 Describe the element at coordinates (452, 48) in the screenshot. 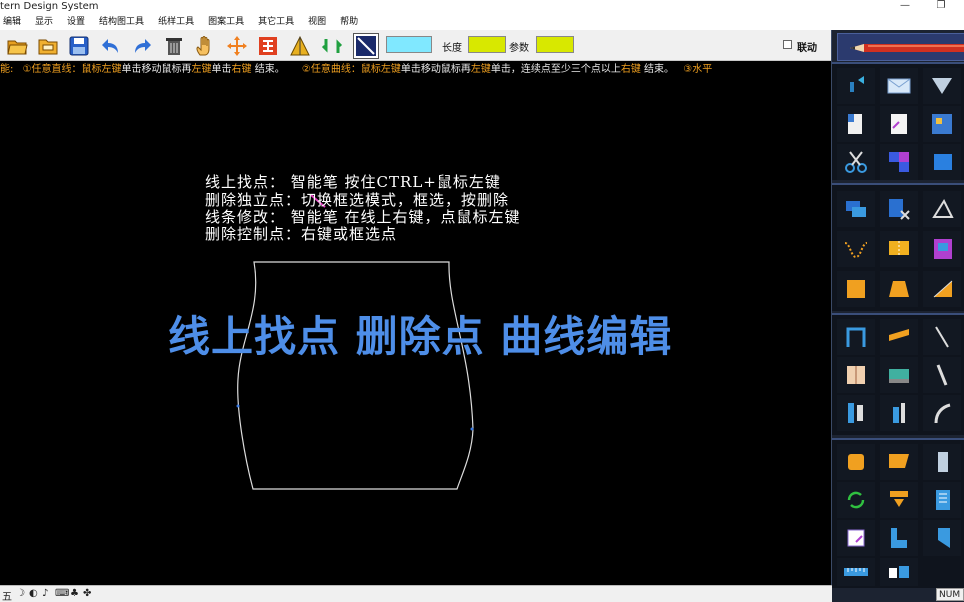

I see `length-label: 长度` at that location.